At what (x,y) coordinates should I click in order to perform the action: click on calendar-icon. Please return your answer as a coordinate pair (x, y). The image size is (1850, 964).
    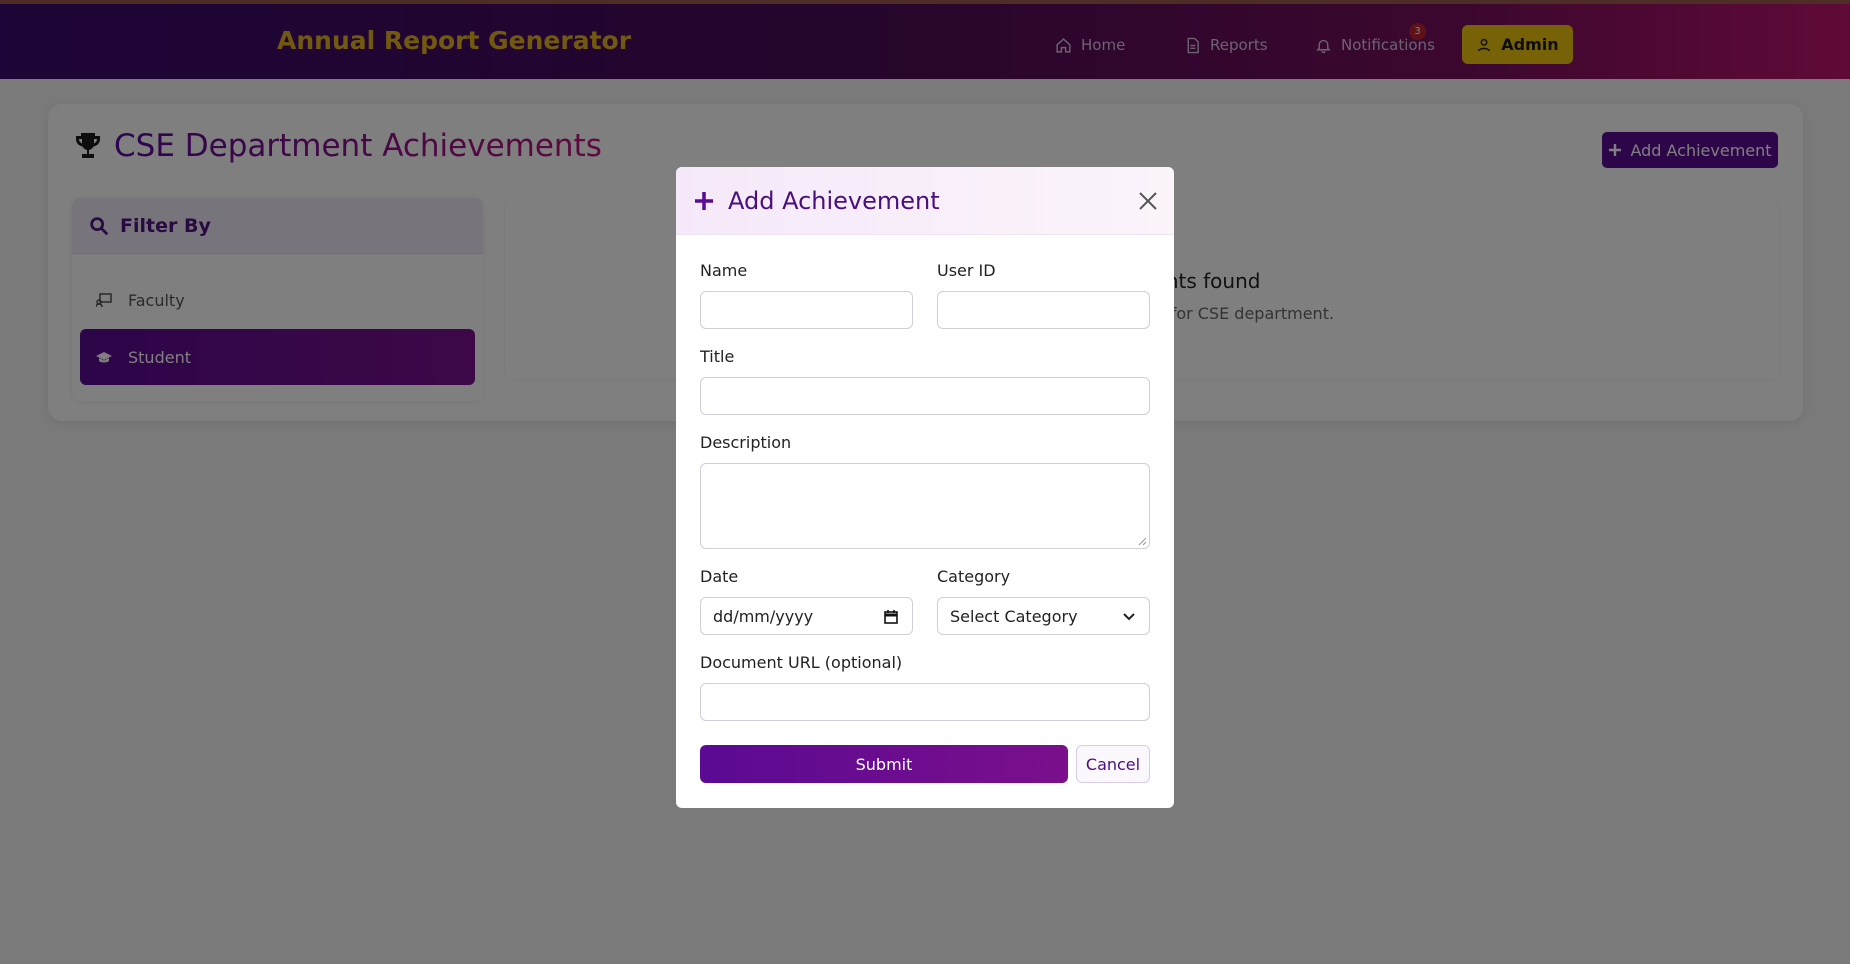
    Looking at the image, I should click on (891, 617).